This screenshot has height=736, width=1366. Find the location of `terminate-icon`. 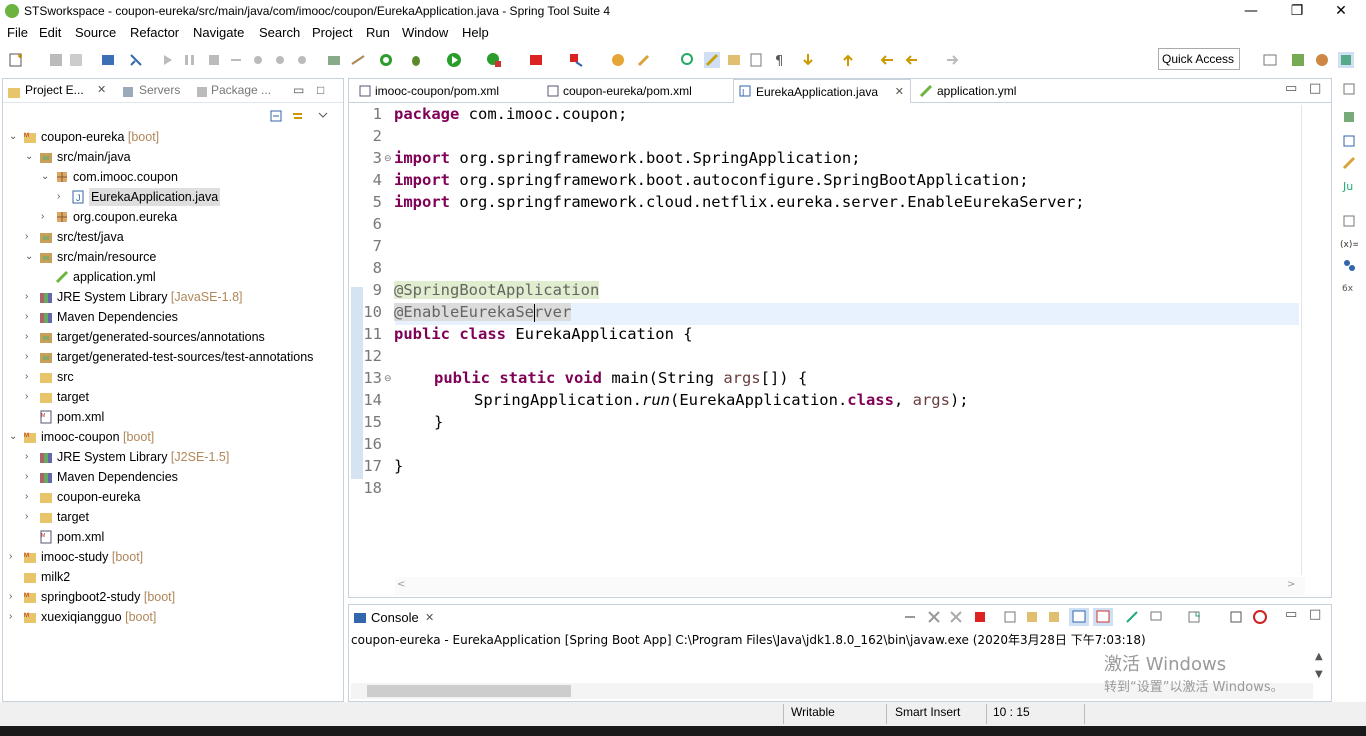

terminate-icon is located at coordinates (214, 60).